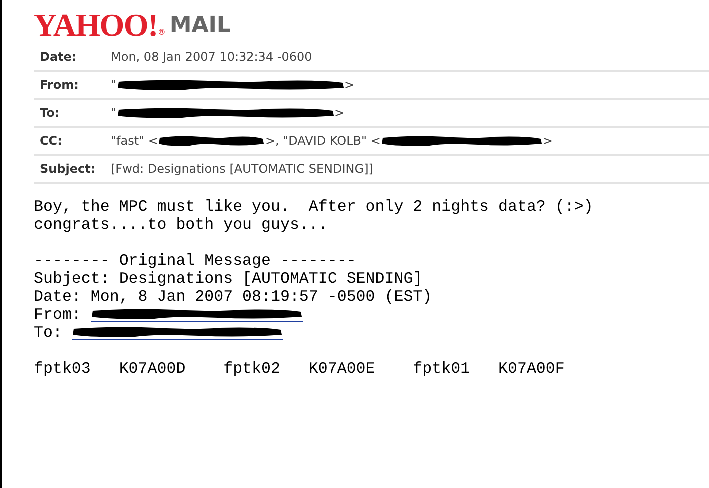  Describe the element at coordinates (200, 26) in the screenshot. I see `logo-product: MAIL` at that location.